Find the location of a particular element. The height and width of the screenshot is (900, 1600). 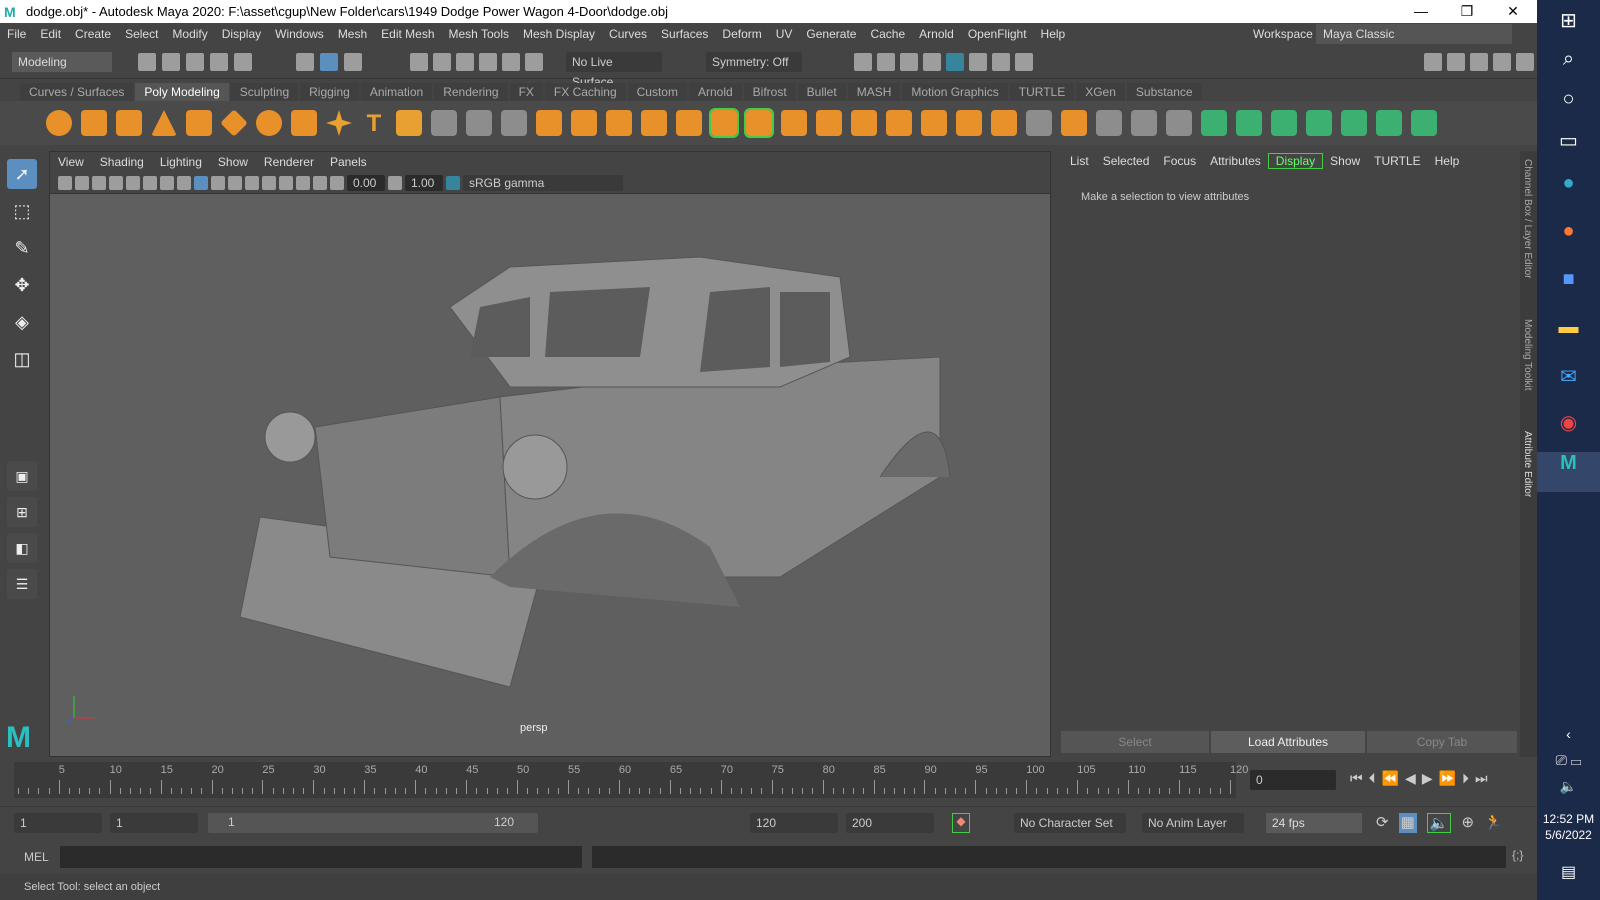

select-button: Select is located at coordinates (1135, 742).